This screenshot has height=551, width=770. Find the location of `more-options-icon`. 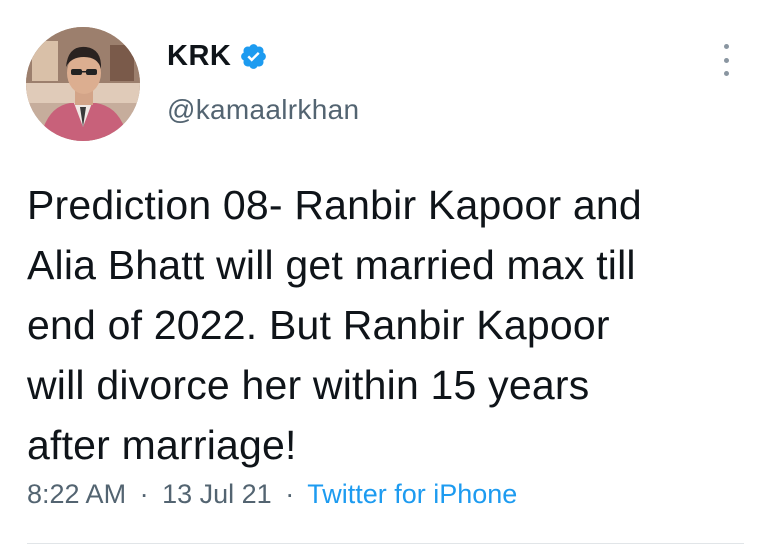

more-options-icon is located at coordinates (726, 60).